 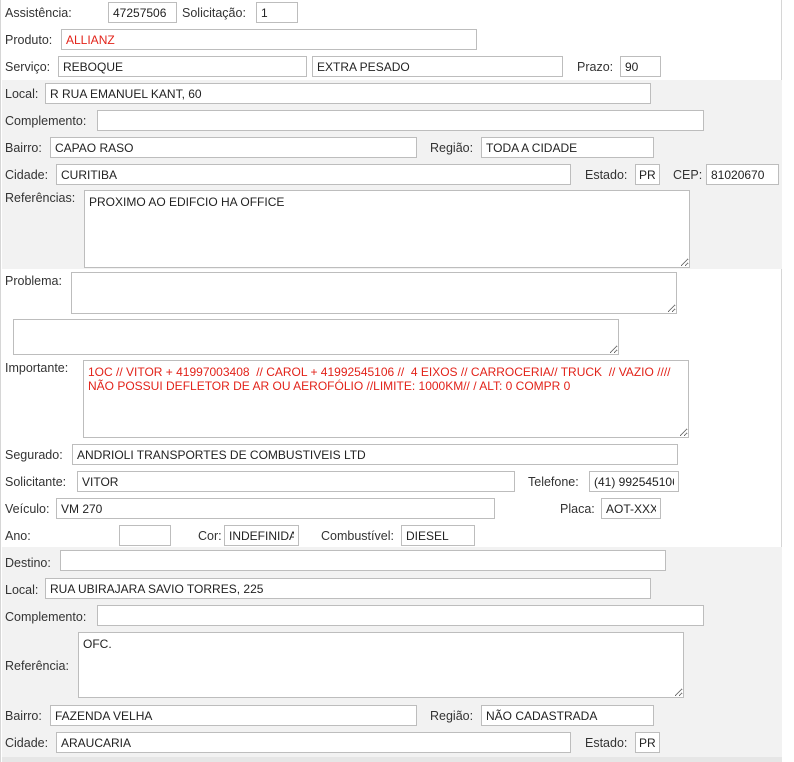 What do you see at coordinates (28, 563) in the screenshot?
I see `destino-label: Destino:` at bounding box center [28, 563].